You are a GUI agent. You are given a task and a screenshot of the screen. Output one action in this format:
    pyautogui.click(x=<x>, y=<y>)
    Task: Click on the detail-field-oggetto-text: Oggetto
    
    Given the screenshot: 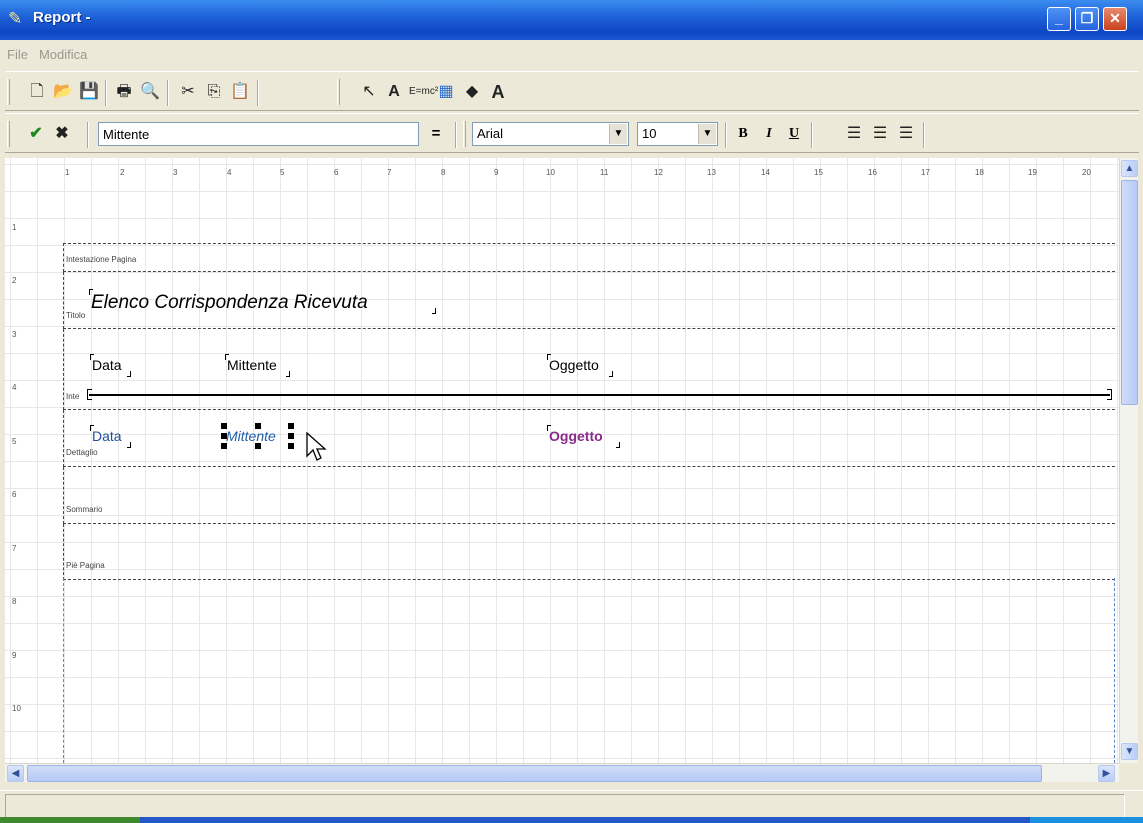 What is the action you would take?
    pyautogui.click(x=576, y=436)
    